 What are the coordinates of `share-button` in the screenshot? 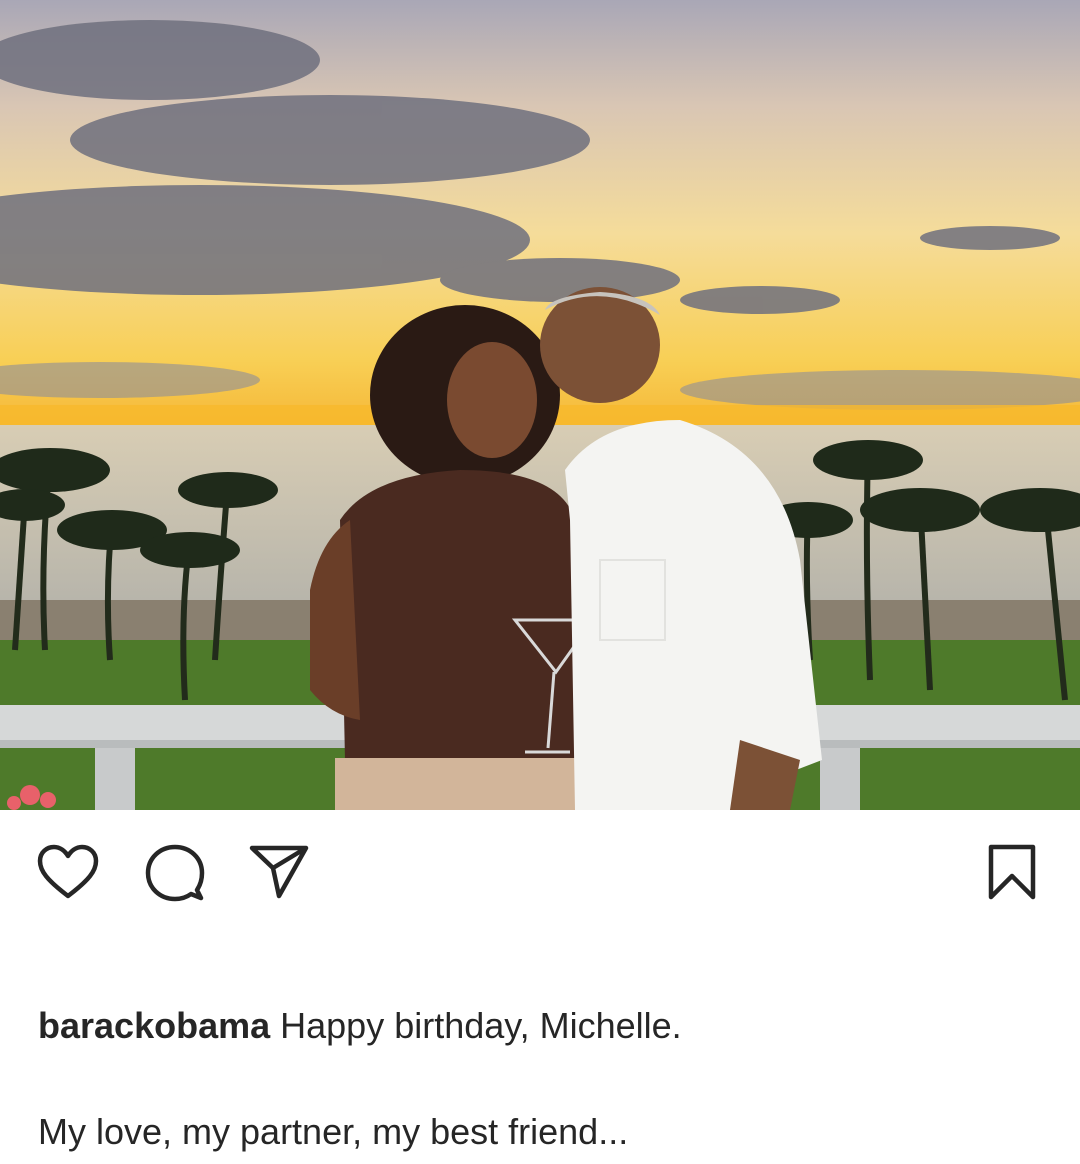 It's located at (279, 872).